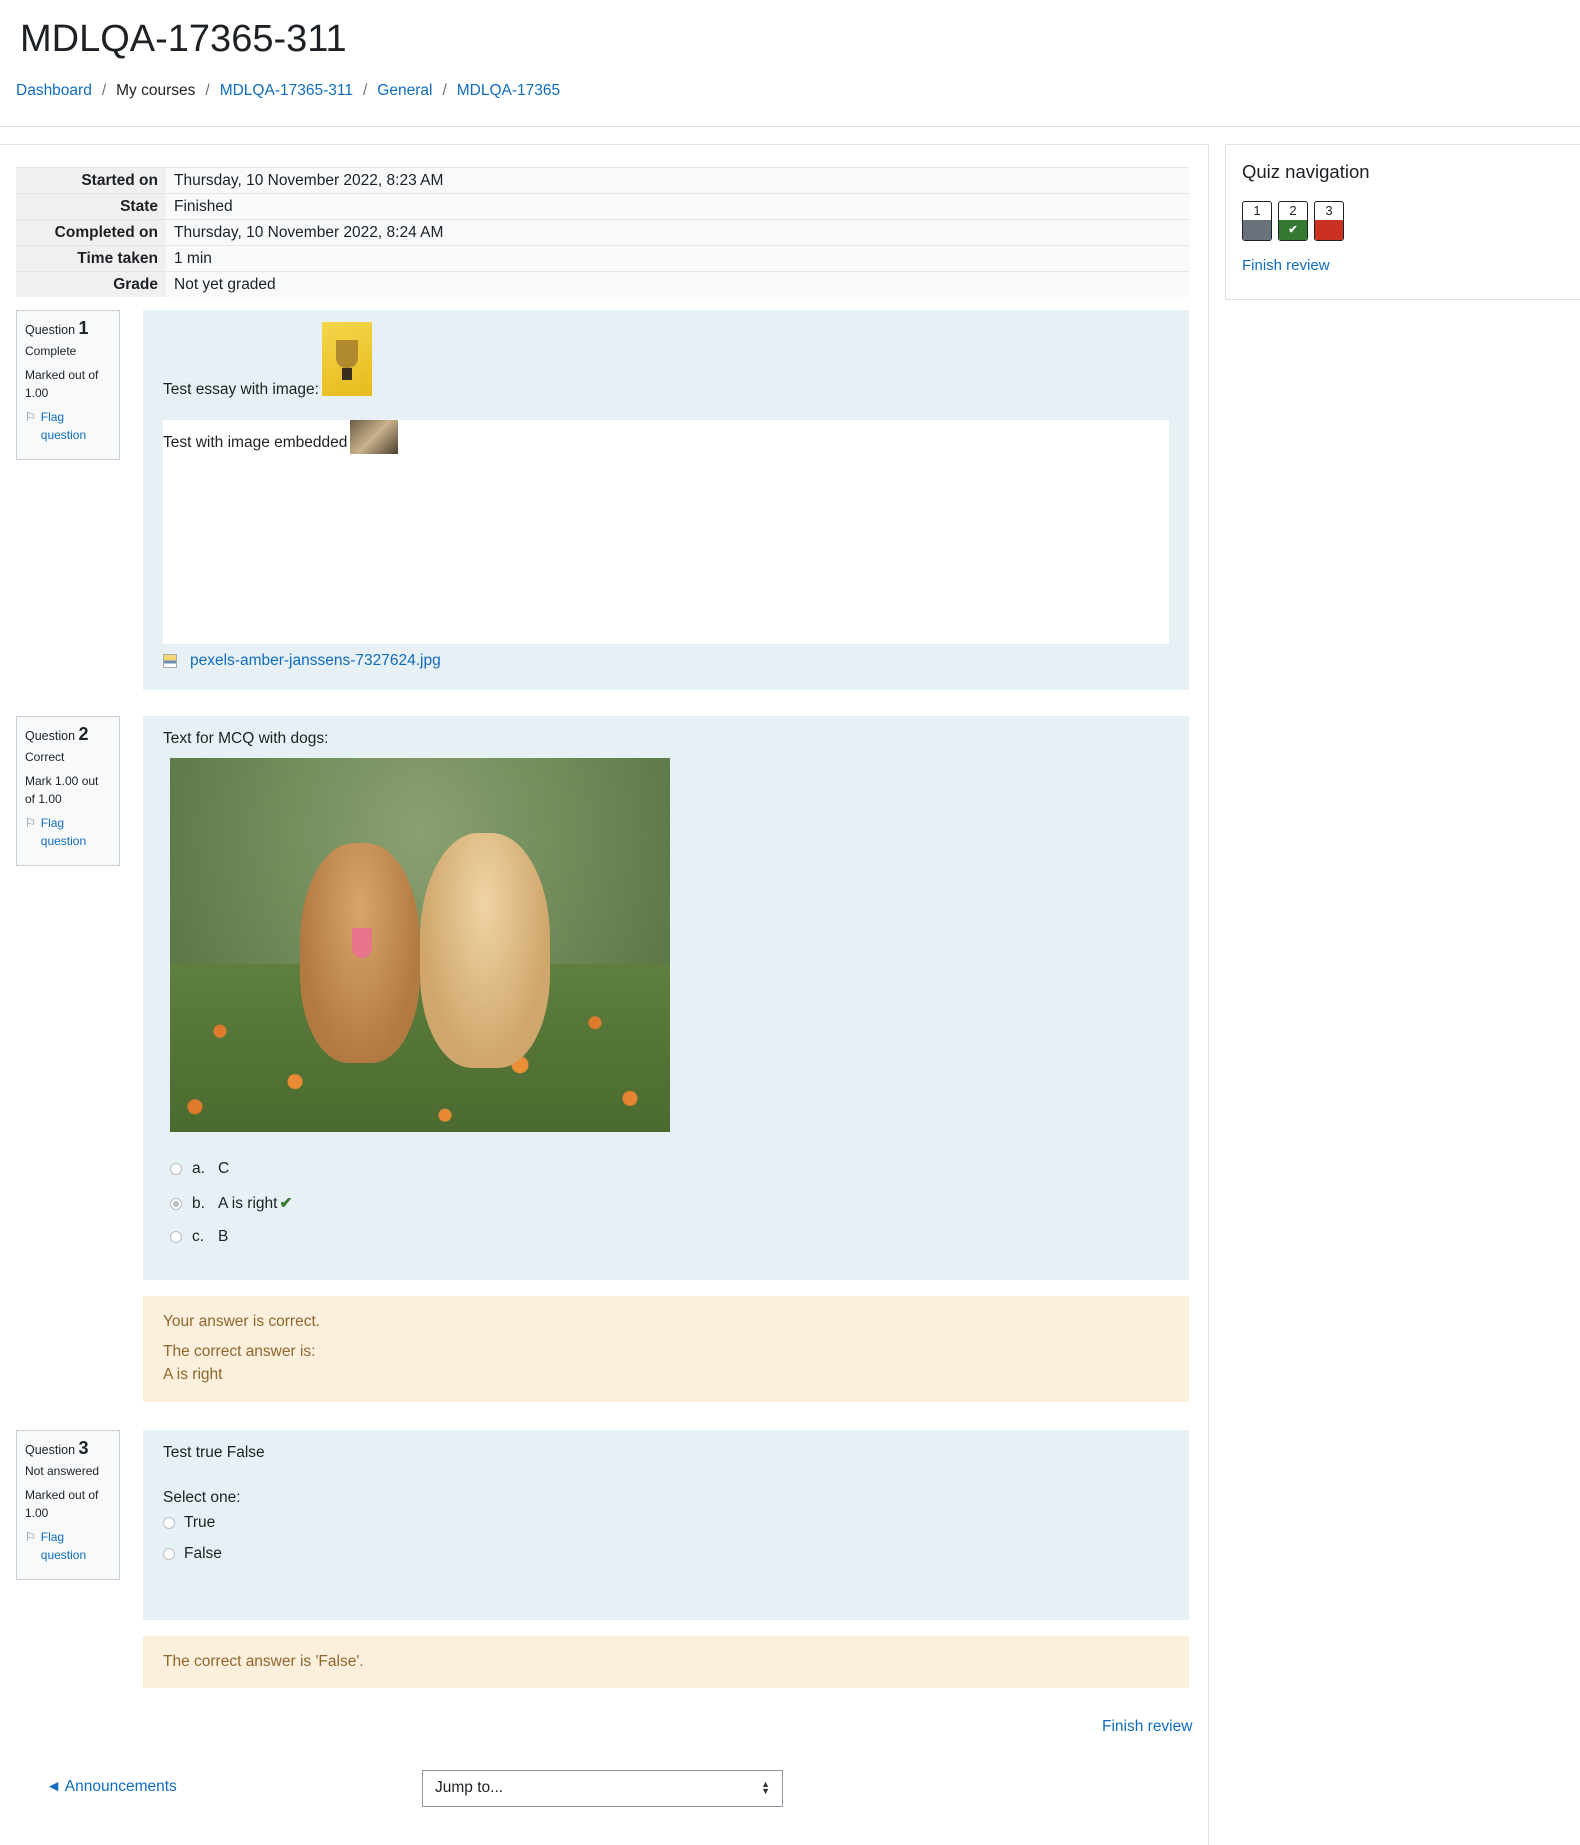 The height and width of the screenshot is (1845, 1580). Describe the element at coordinates (183, 39) in the screenshot. I see `page-title: MDLQA-17365-311` at that location.